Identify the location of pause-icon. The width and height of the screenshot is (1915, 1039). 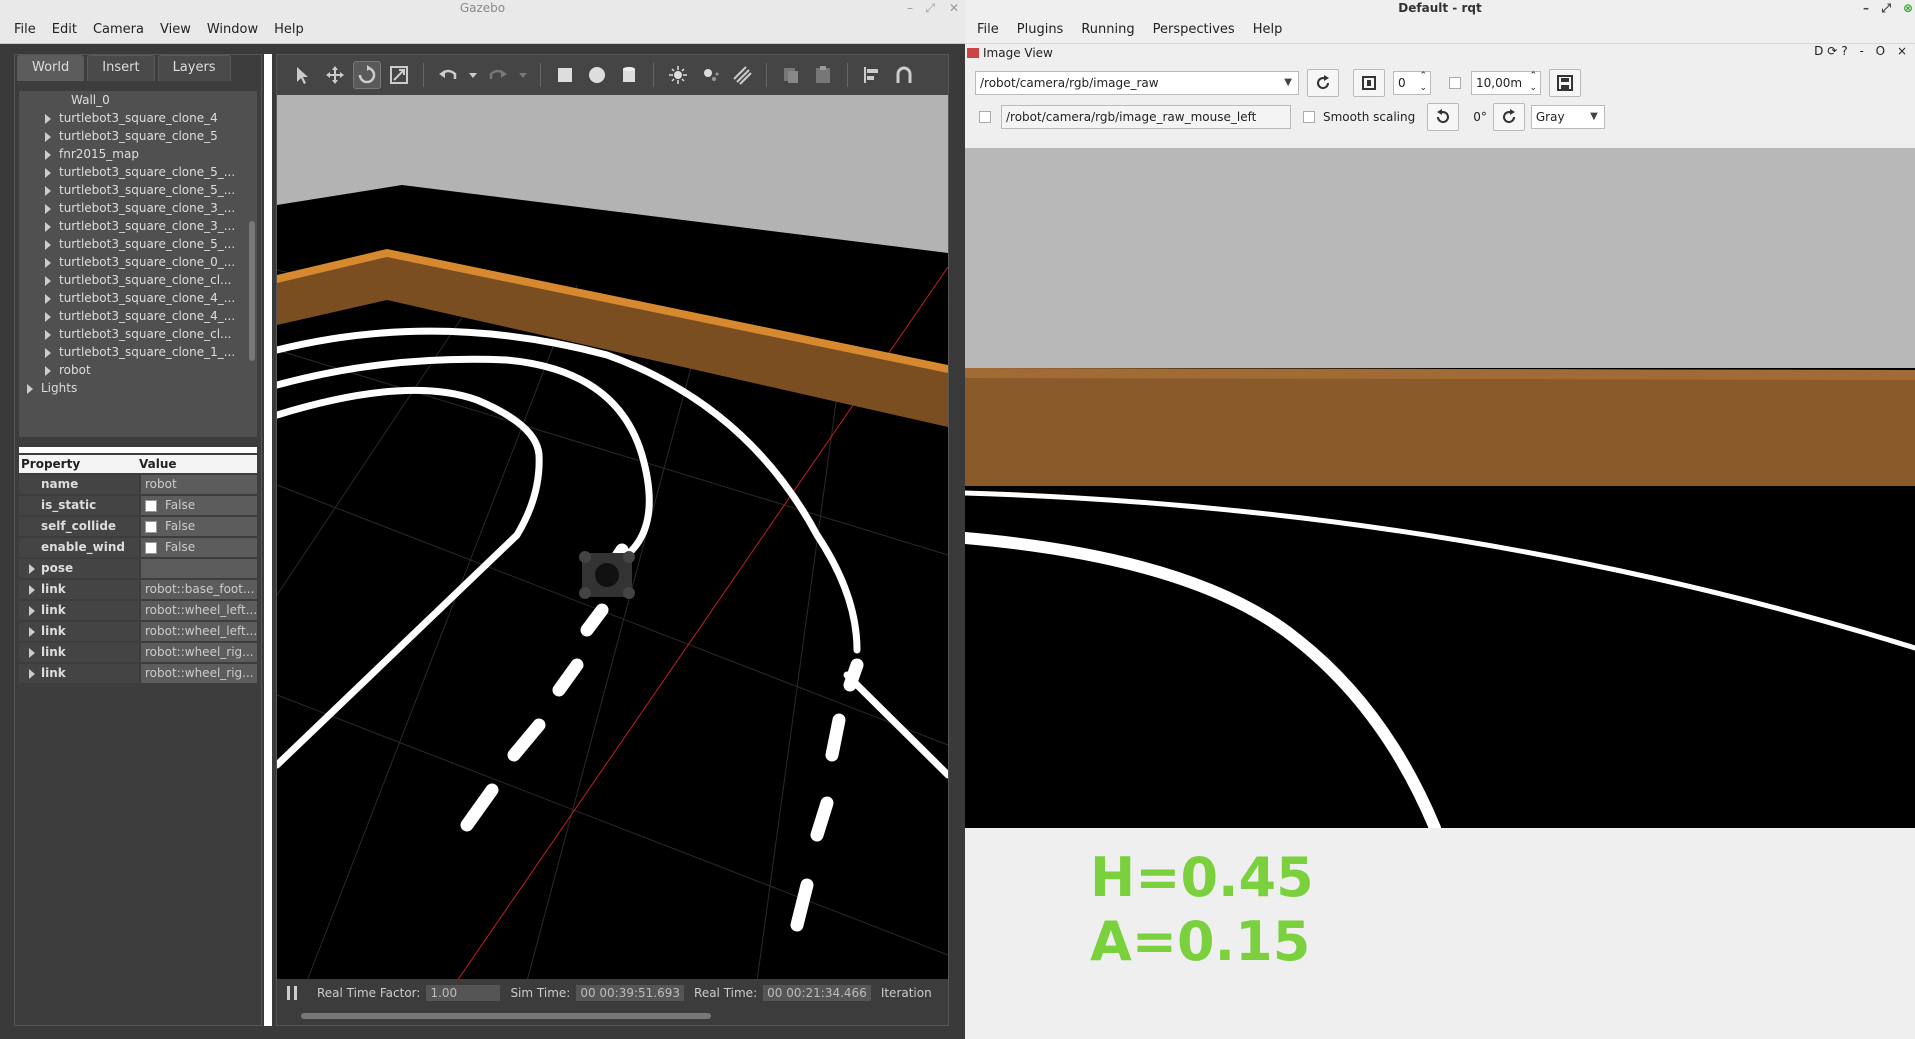
(292, 993).